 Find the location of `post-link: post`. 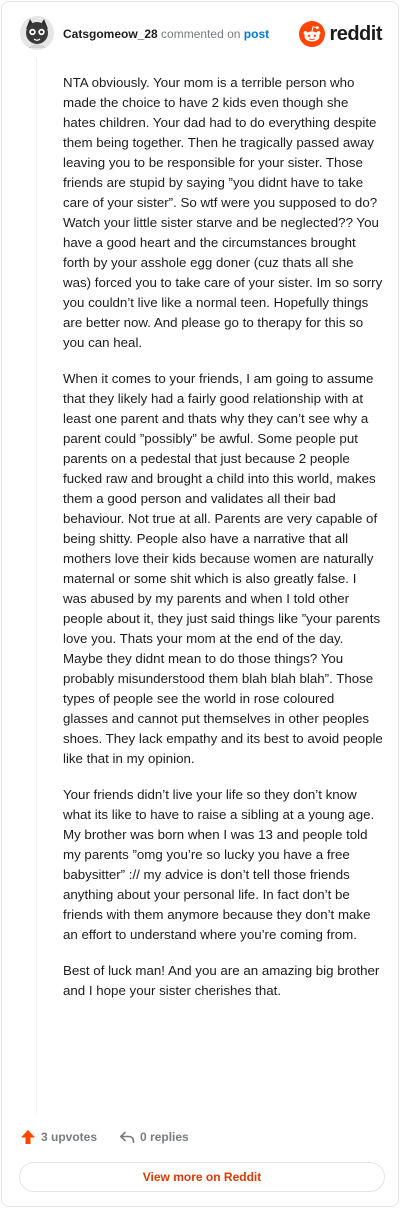

post-link: post is located at coordinates (256, 34).